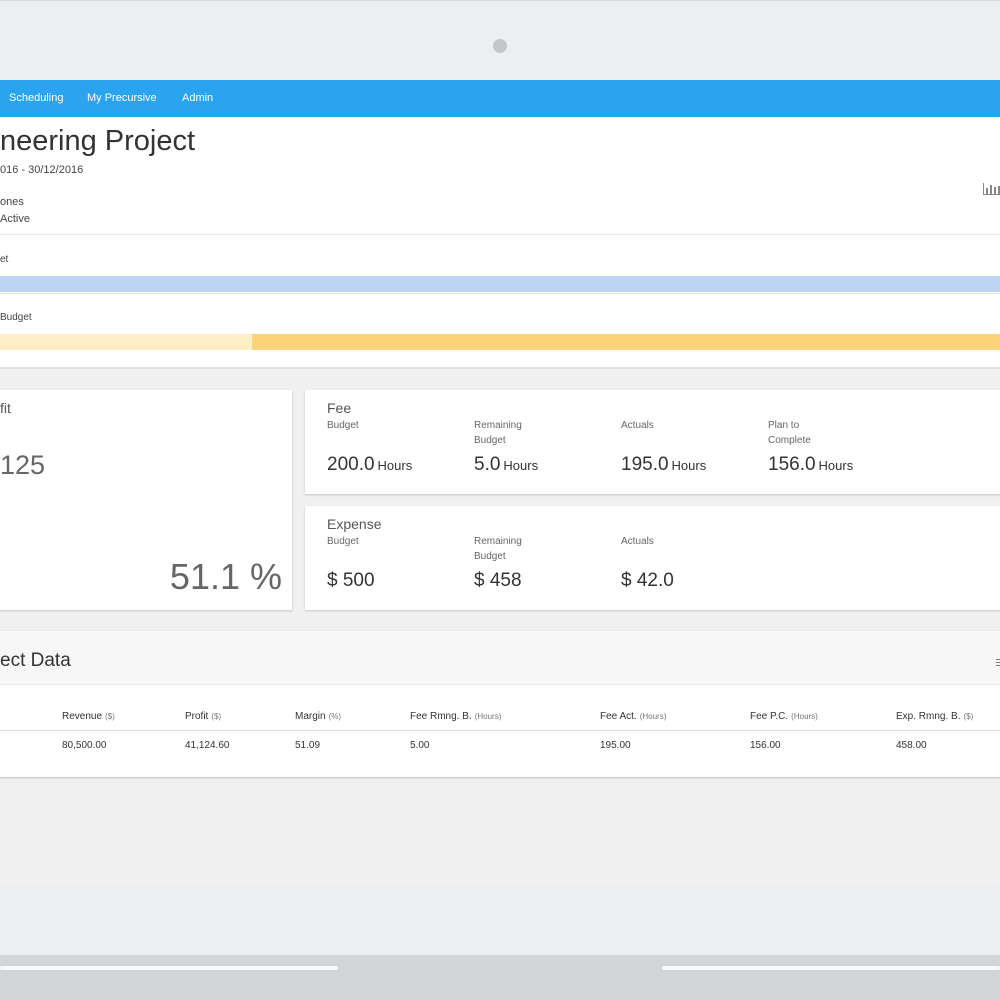  I want to click on table-cell: 41,124.60, so click(207, 745).